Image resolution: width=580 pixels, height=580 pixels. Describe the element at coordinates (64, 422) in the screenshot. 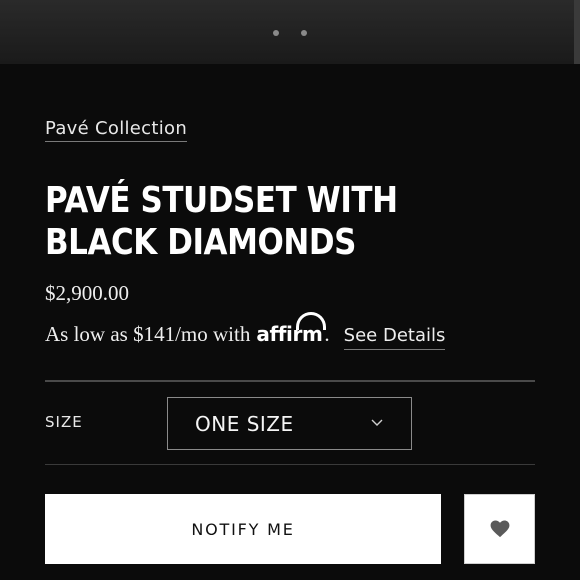

I see `size-label: SIZE` at that location.